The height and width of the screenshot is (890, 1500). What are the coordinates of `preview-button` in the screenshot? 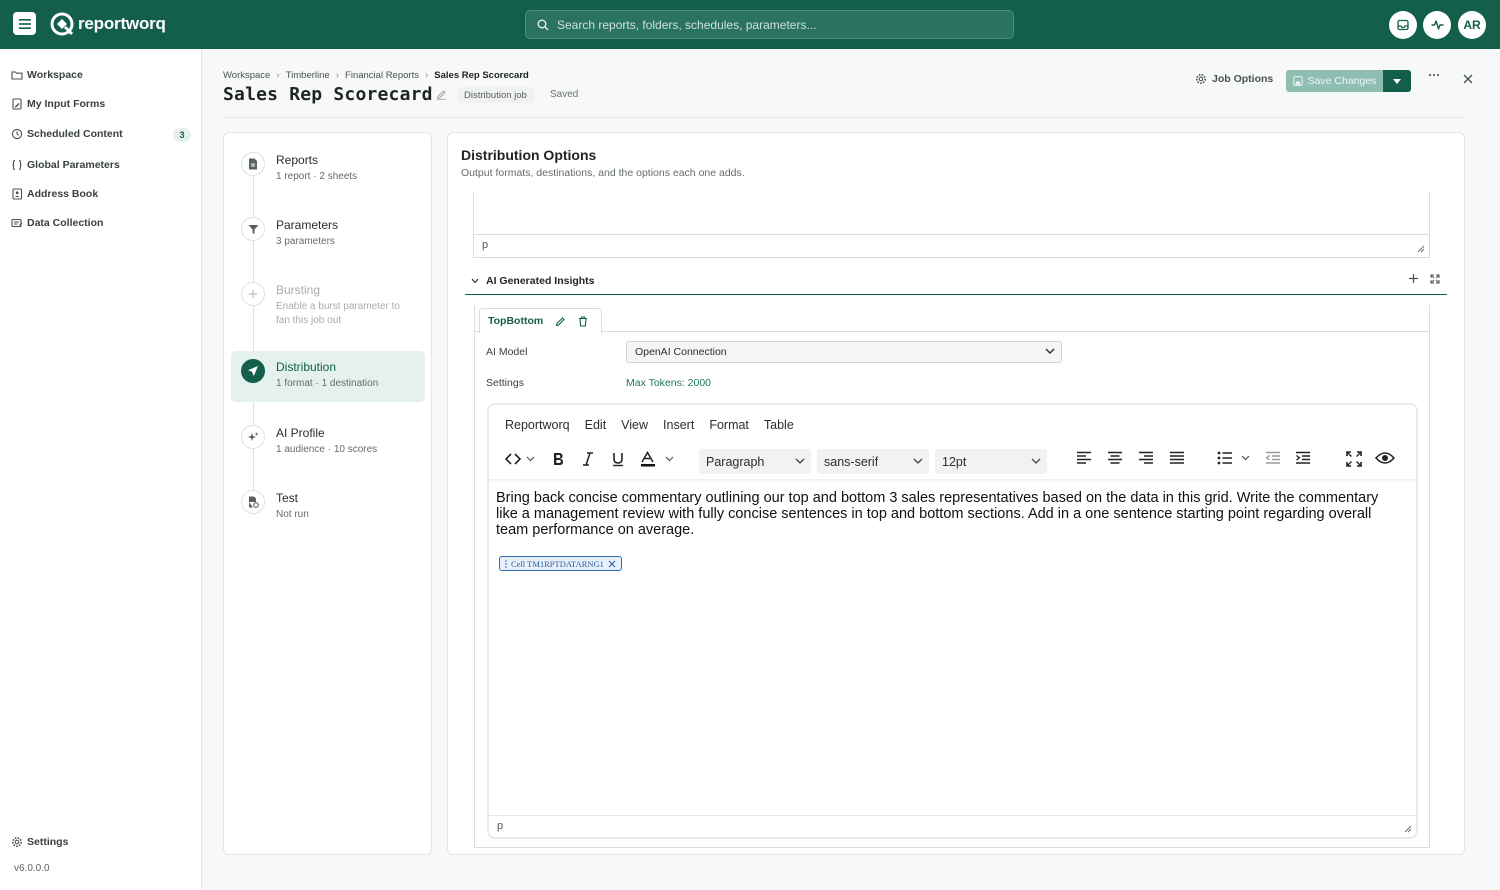 It's located at (1385, 458).